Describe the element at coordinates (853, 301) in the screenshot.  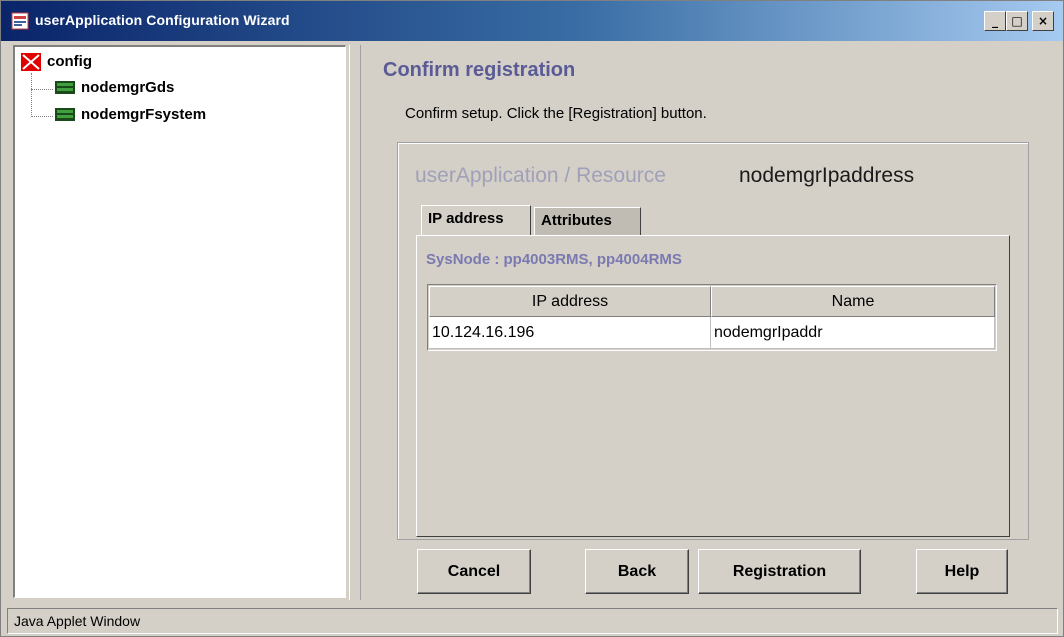
I see `column-header-name: Name` at that location.